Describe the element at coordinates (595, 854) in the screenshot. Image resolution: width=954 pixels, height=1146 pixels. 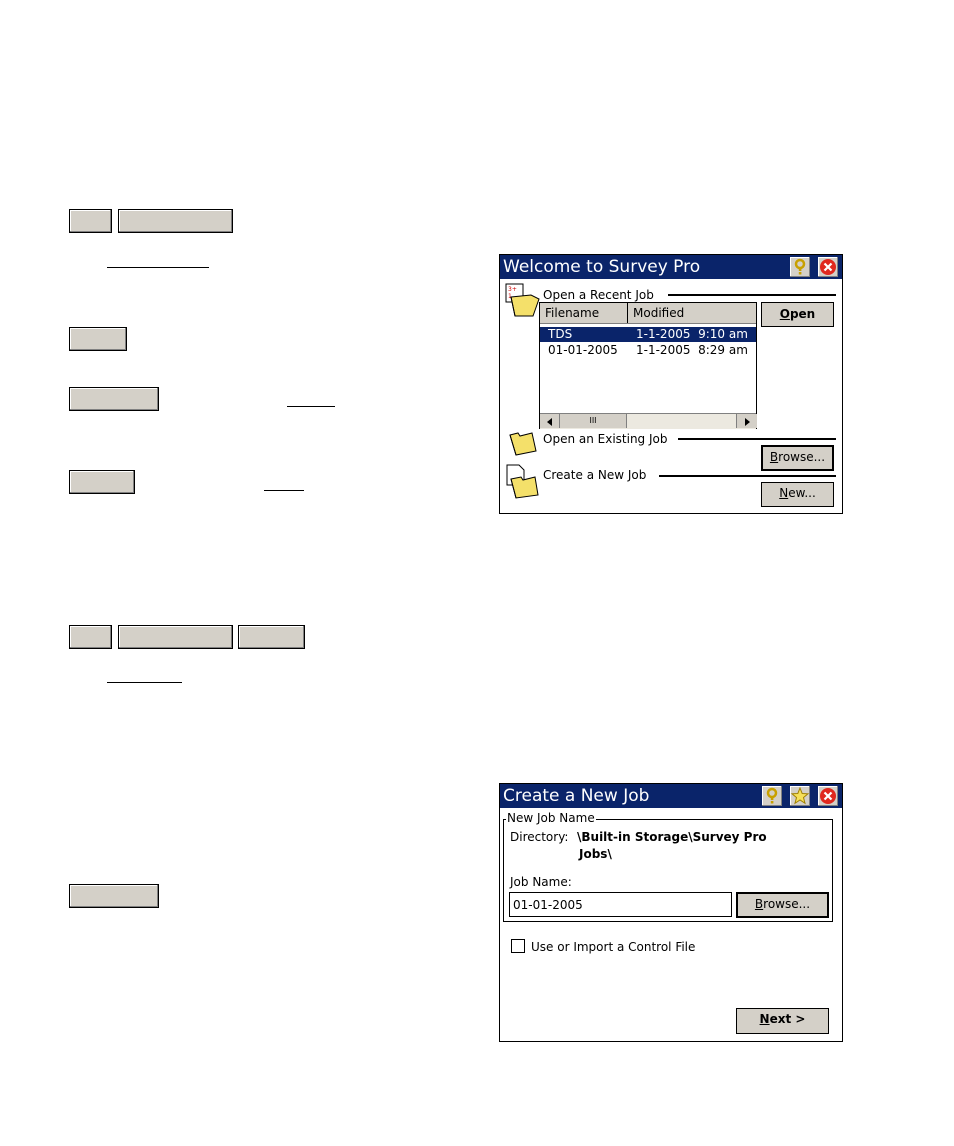
I see `directory-path-2: Jobs\` at that location.